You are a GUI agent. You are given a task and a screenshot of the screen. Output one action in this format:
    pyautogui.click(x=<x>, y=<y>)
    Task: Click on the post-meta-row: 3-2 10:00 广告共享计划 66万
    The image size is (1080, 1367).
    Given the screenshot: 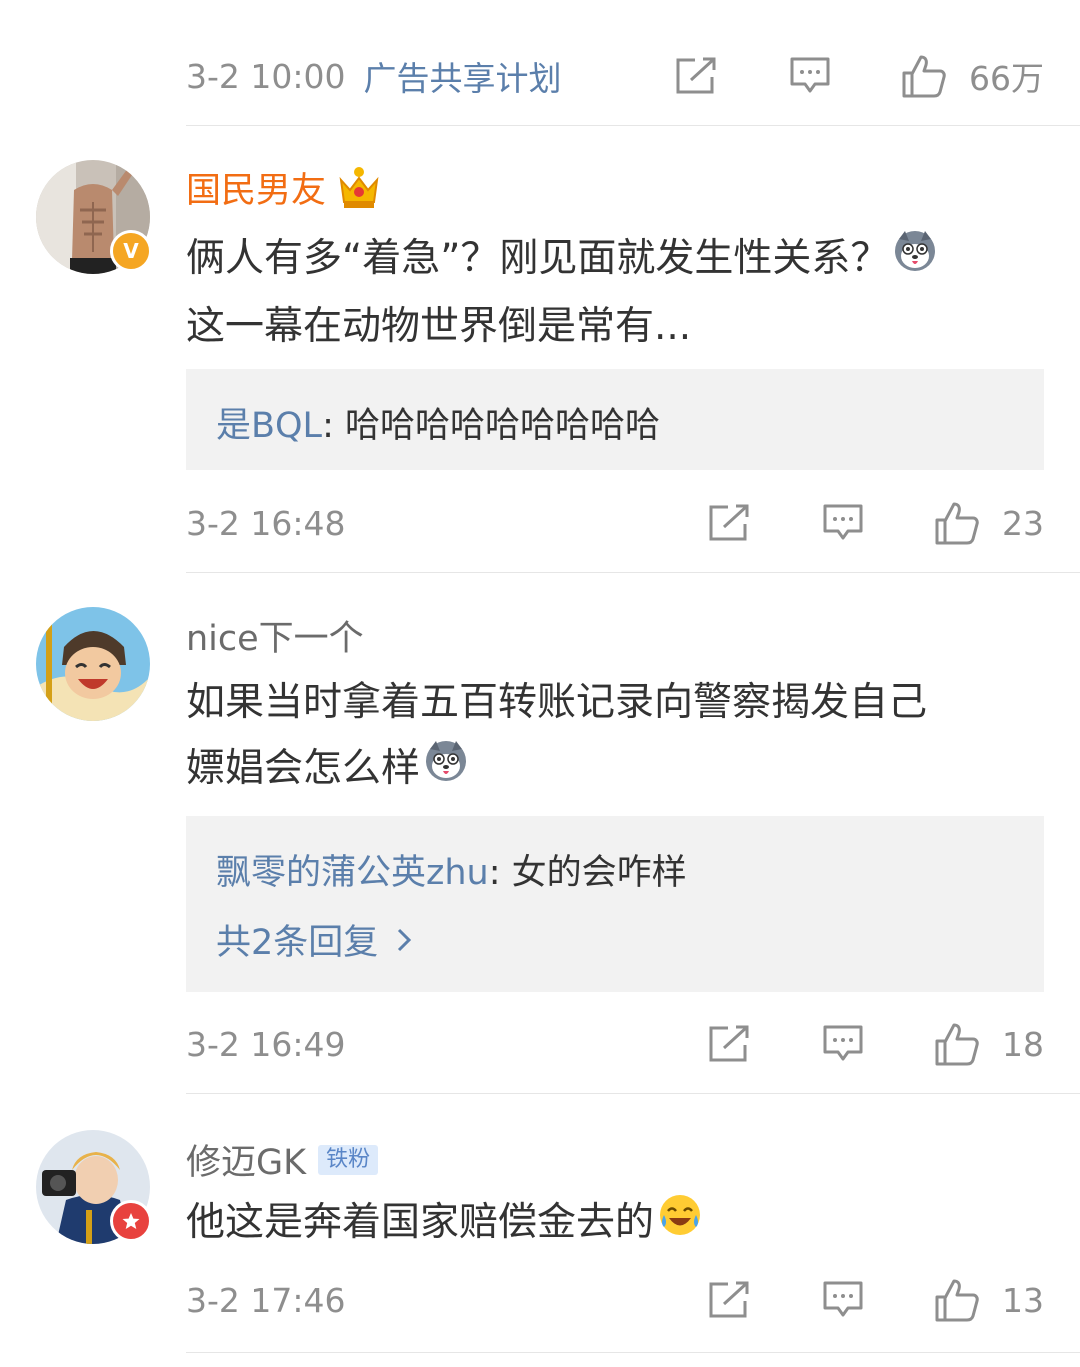 What is the action you would take?
    pyautogui.click(x=615, y=76)
    